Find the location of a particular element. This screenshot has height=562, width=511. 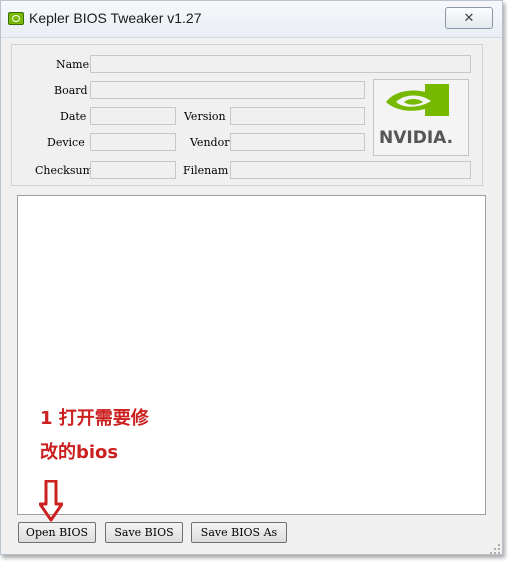

nvidia-logo: NVIDIA. is located at coordinates (421, 117).